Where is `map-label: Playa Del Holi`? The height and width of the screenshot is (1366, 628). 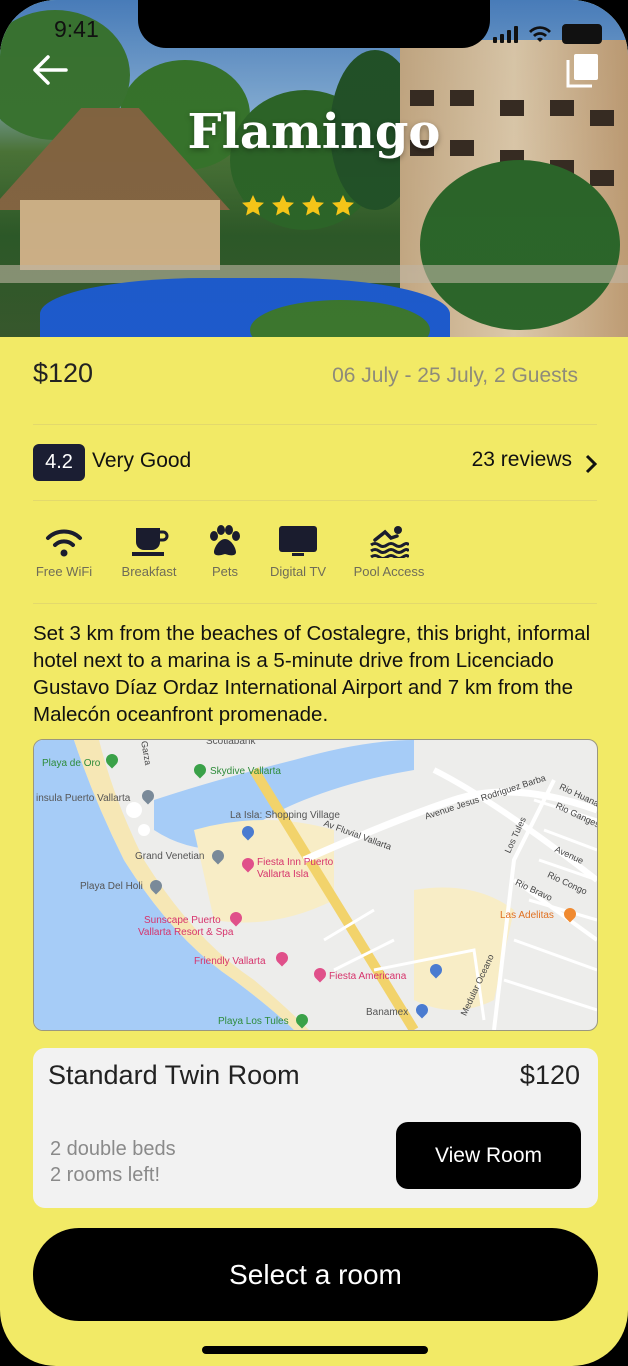
map-label: Playa Del Holi is located at coordinates (111, 886).